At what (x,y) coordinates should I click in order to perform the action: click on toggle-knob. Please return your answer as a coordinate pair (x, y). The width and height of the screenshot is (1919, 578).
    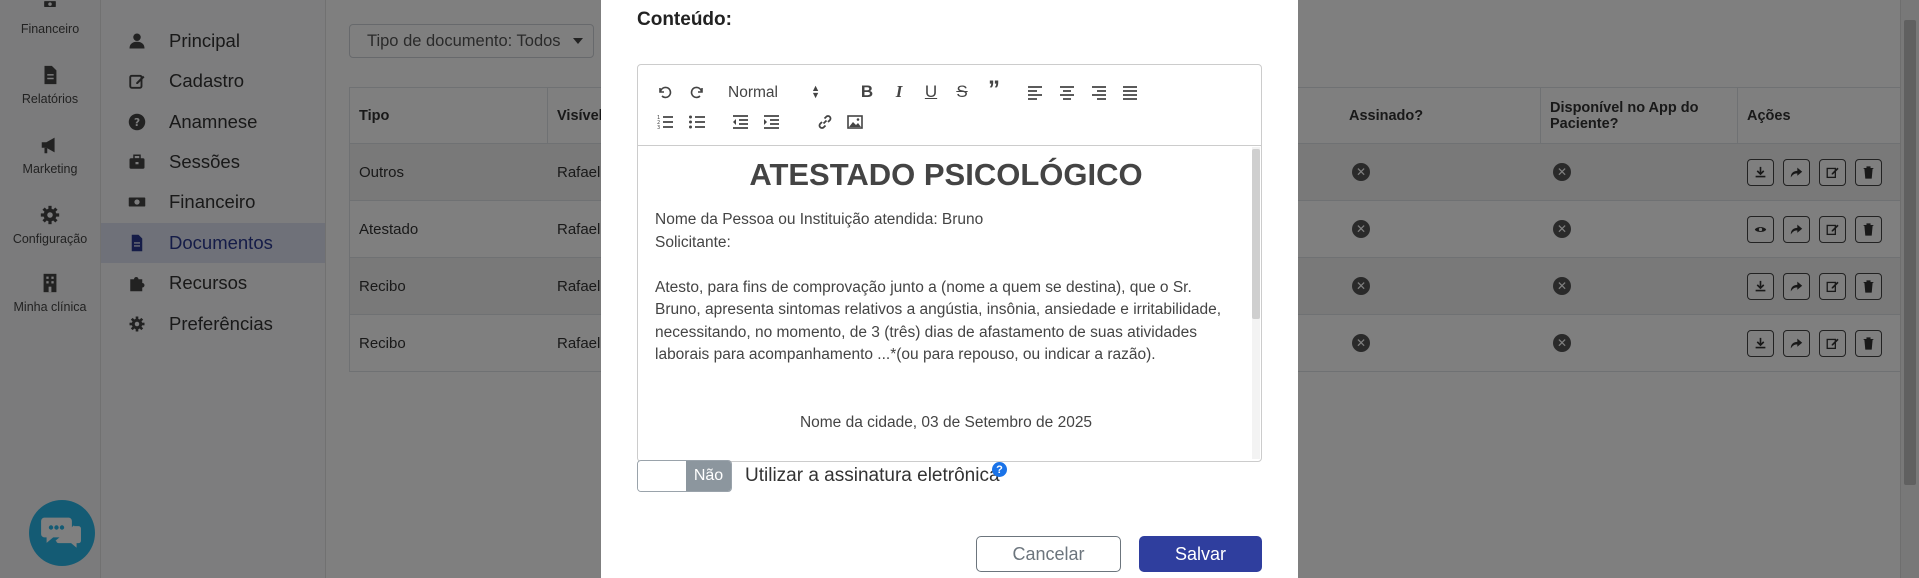
    Looking at the image, I should click on (662, 476).